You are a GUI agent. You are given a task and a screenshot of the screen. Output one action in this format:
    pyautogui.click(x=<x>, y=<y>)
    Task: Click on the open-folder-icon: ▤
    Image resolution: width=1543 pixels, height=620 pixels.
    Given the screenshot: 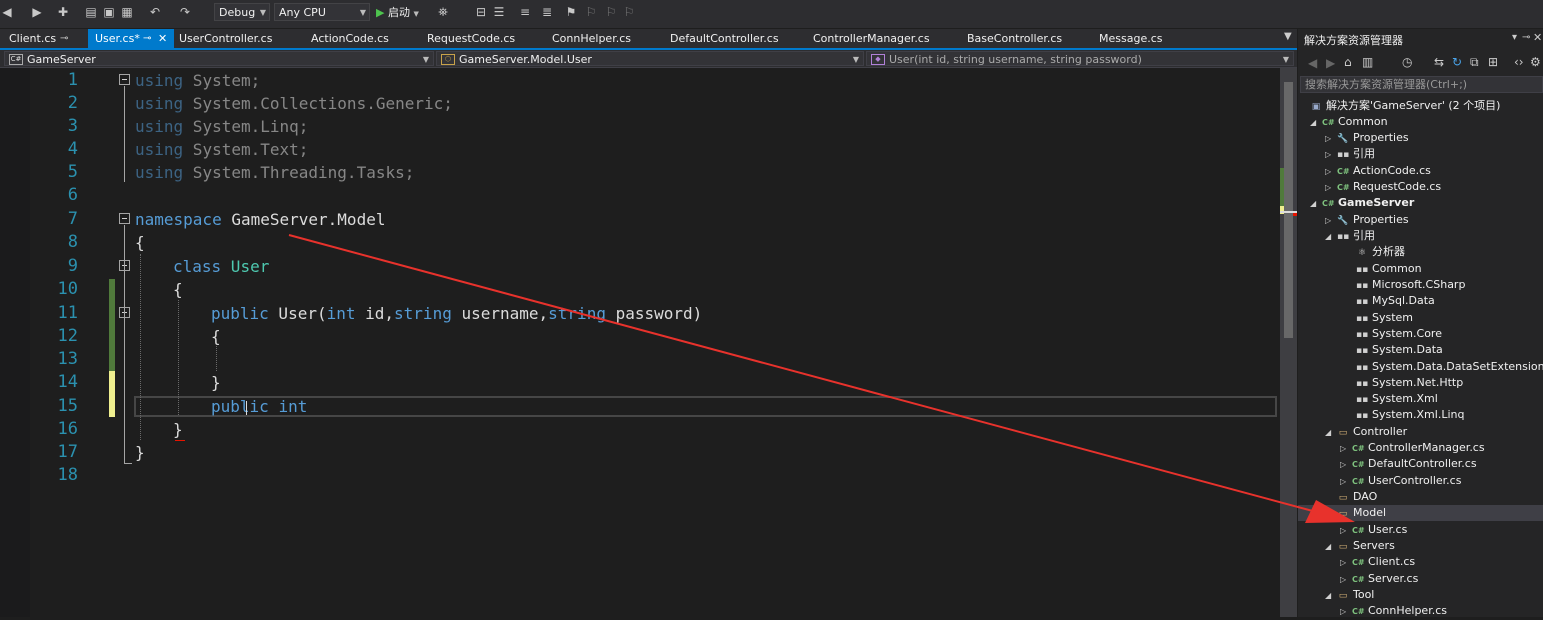 What is the action you would take?
    pyautogui.click(x=91, y=12)
    